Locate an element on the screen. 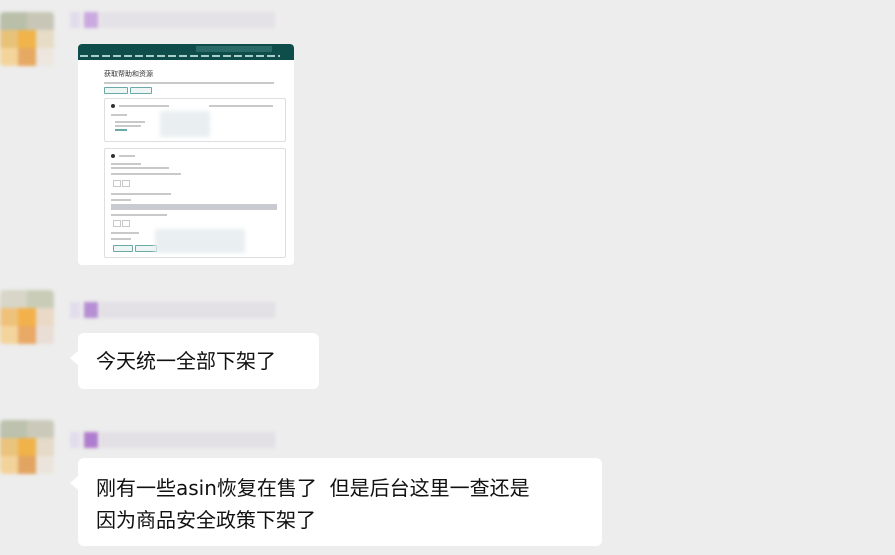 The width and height of the screenshot is (895, 555). screenshot-nav-bar is located at coordinates (186, 52).